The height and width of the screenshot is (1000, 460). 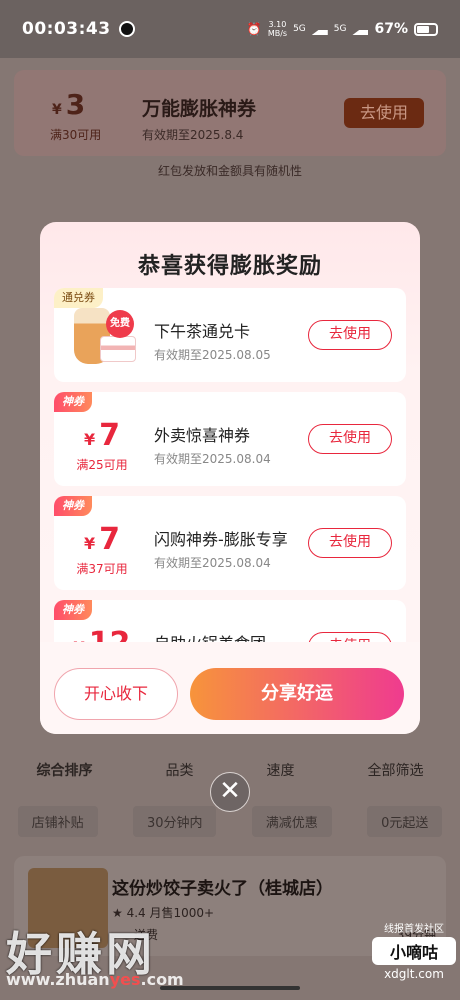 I want to click on shop-name: 这份炒饺子卖火了（桂城店）, so click(x=222, y=889).